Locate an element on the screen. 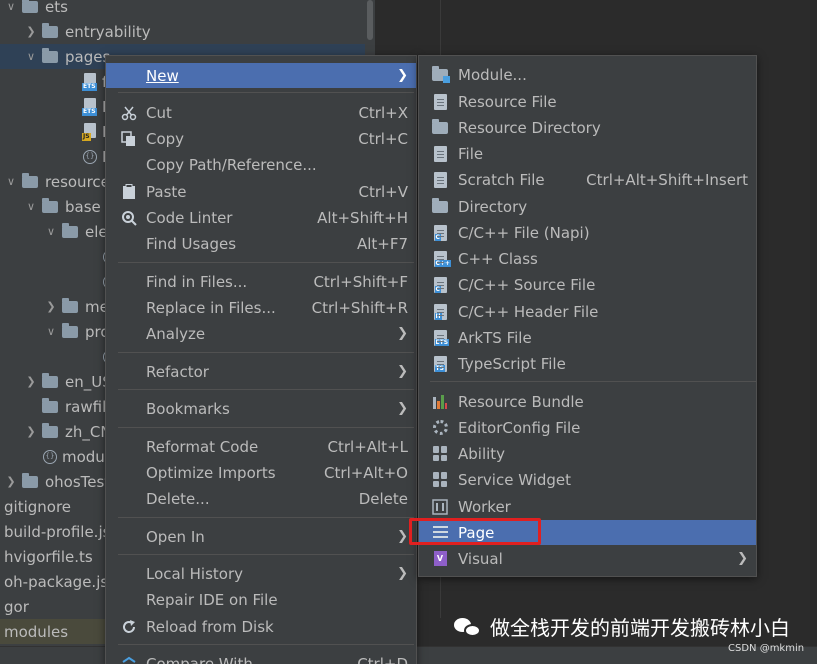  menu-item-label: Optimize Imports is located at coordinates (211, 472).